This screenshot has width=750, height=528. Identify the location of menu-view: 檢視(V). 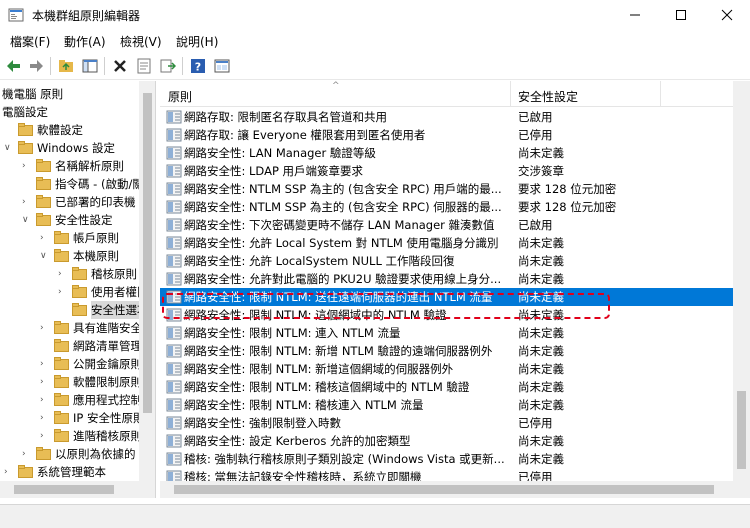
(141, 41).